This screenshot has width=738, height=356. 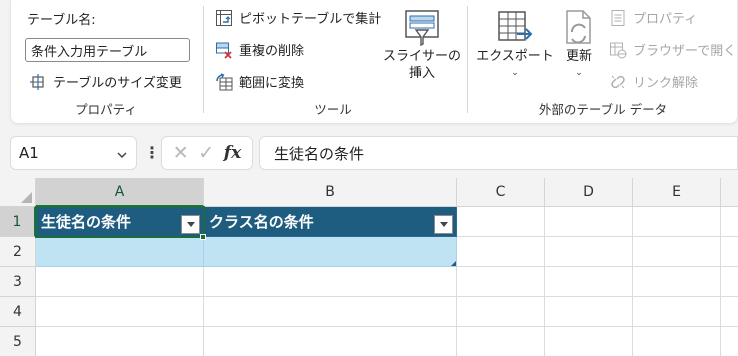 I want to click on remove-duplicates-icon, so click(x=224, y=50).